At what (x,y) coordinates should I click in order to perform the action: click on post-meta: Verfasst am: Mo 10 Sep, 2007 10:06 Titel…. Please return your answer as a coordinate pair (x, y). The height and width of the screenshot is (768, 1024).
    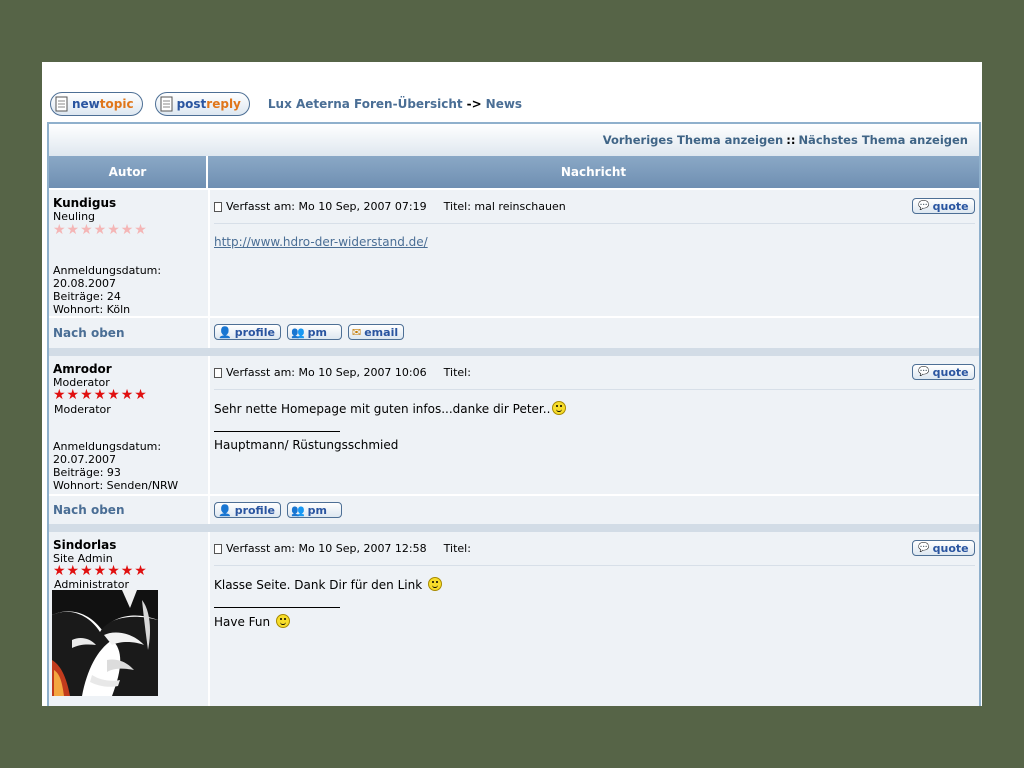
    Looking at the image, I should click on (342, 372).